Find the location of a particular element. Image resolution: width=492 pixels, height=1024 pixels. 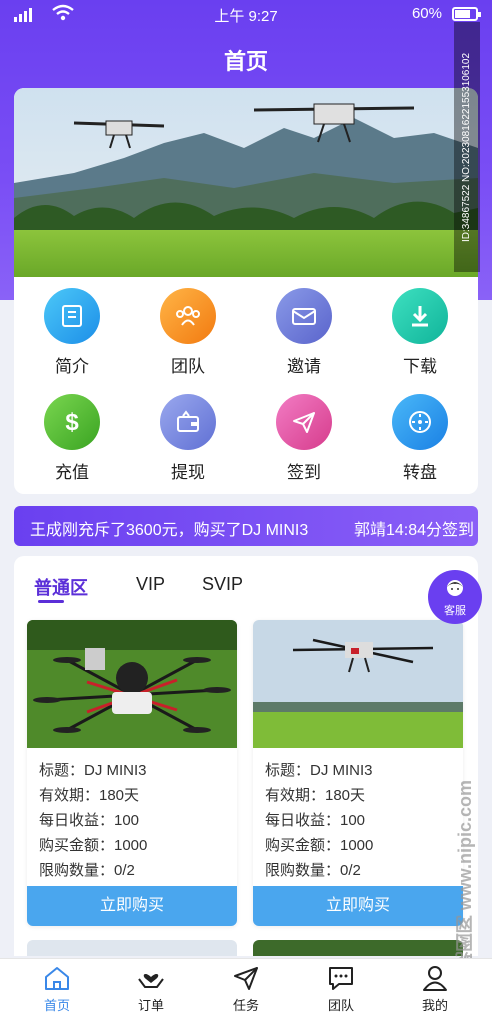

grid-item-recharge: $ 充值 is located at coordinates (72, 444).